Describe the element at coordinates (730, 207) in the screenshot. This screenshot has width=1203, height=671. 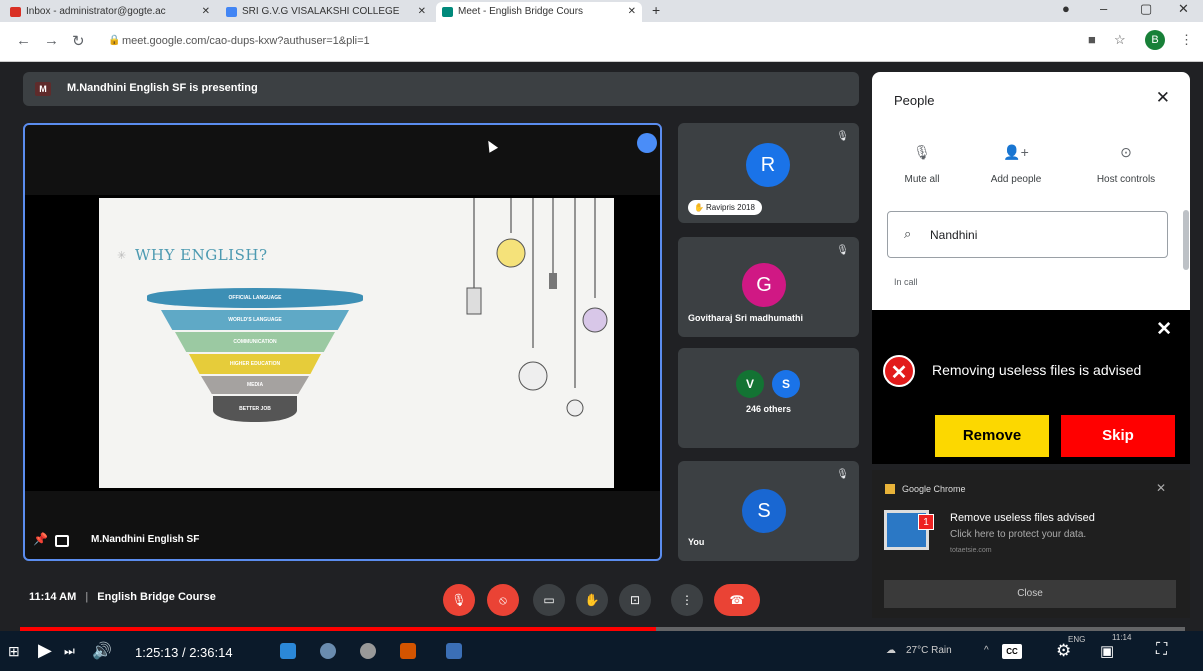
I see `participant-name: Ravipris 2018` at that location.